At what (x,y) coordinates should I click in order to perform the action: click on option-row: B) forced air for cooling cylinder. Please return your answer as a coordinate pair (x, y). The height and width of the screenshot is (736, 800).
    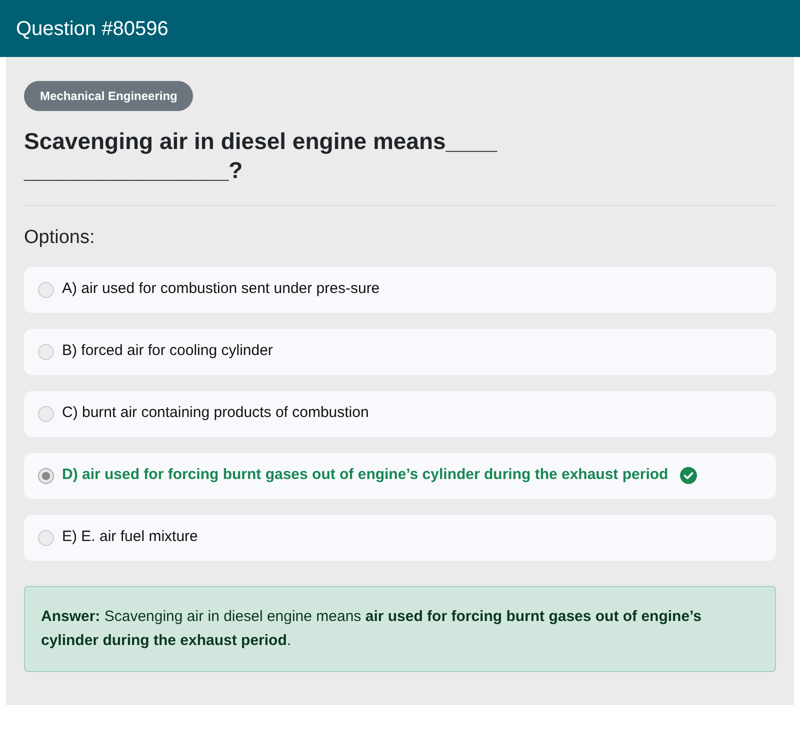
    Looking at the image, I should click on (400, 351).